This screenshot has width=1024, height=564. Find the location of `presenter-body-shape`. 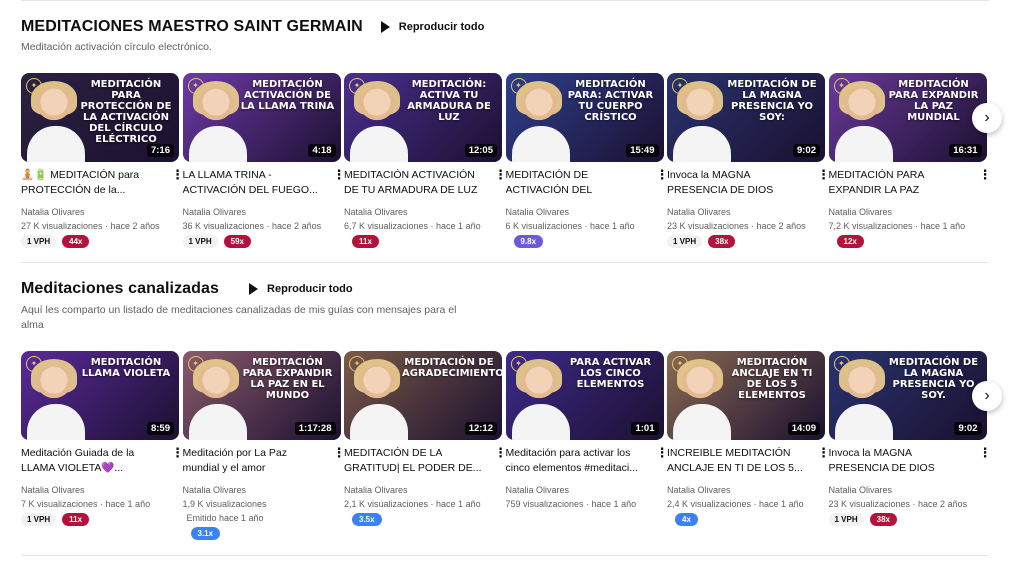

presenter-body-shape is located at coordinates (863, 422).